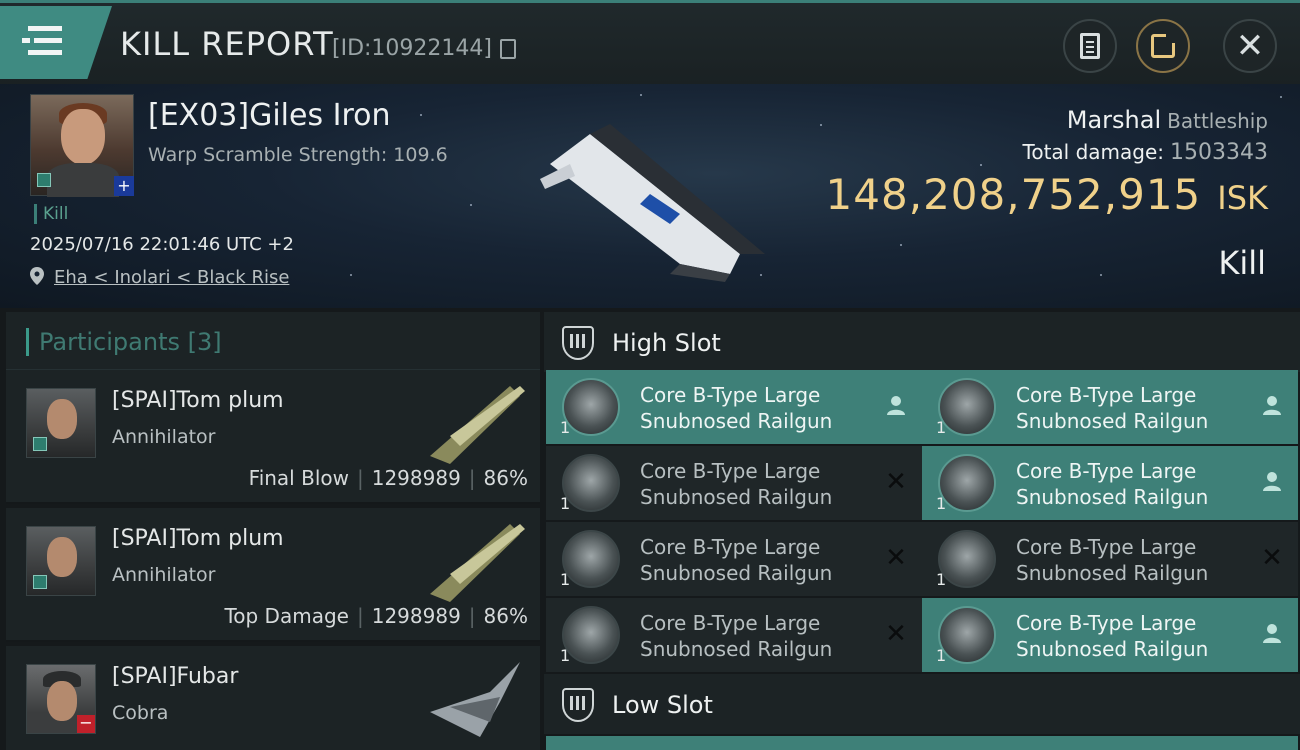 This screenshot has height=750, width=1300. I want to click on menu-icon-line, so click(48, 40).